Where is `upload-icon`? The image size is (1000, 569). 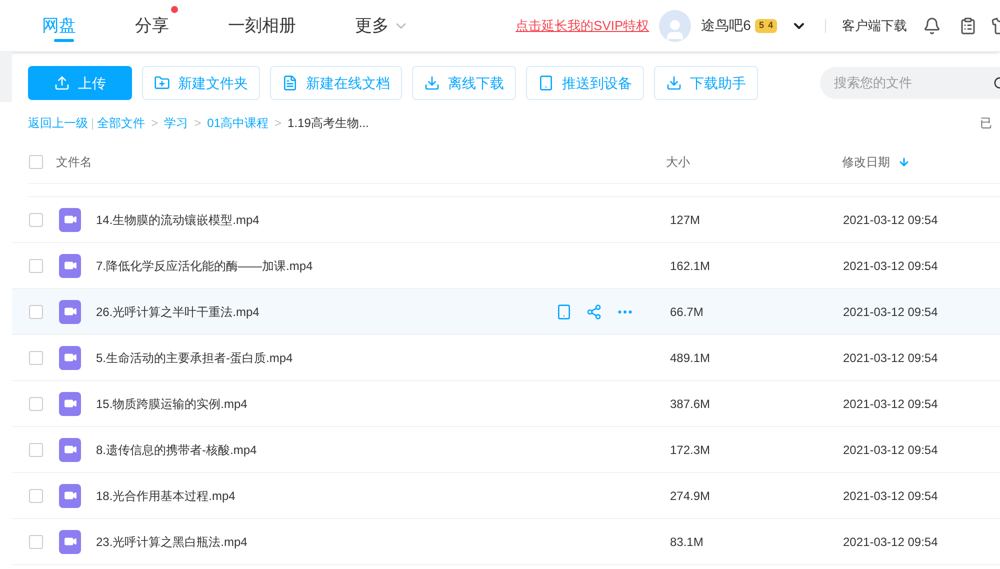
upload-icon is located at coordinates (62, 83).